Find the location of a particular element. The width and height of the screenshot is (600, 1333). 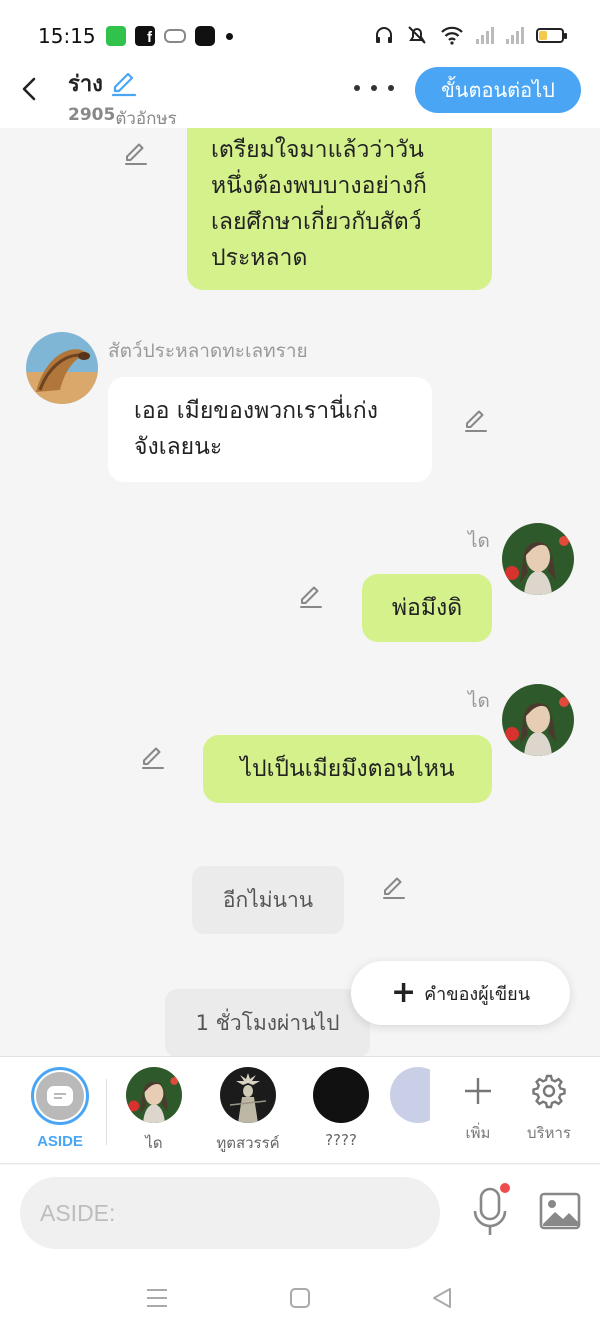

recent-apps-button is located at coordinates (157, 1298).